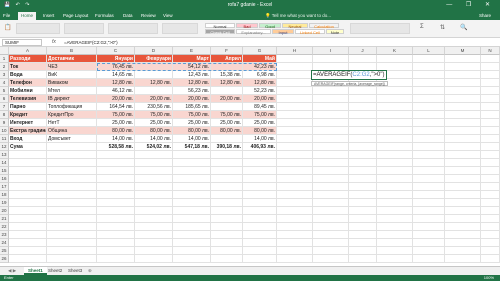 This screenshot has height=281, width=500. I want to click on table-cell: ВиК, so click(72, 75).